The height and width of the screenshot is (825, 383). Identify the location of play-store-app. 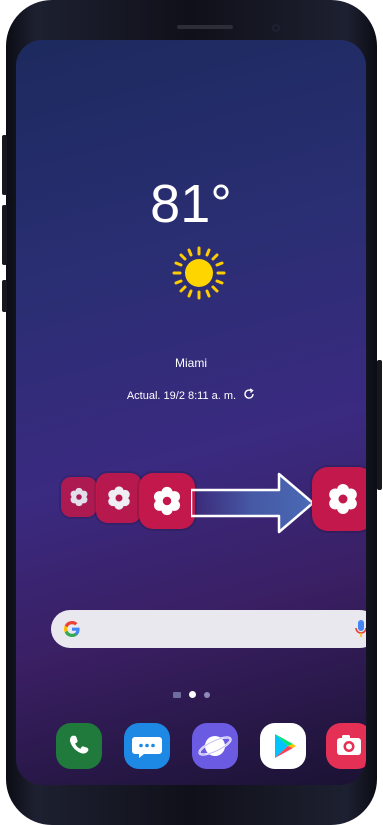
(283, 746).